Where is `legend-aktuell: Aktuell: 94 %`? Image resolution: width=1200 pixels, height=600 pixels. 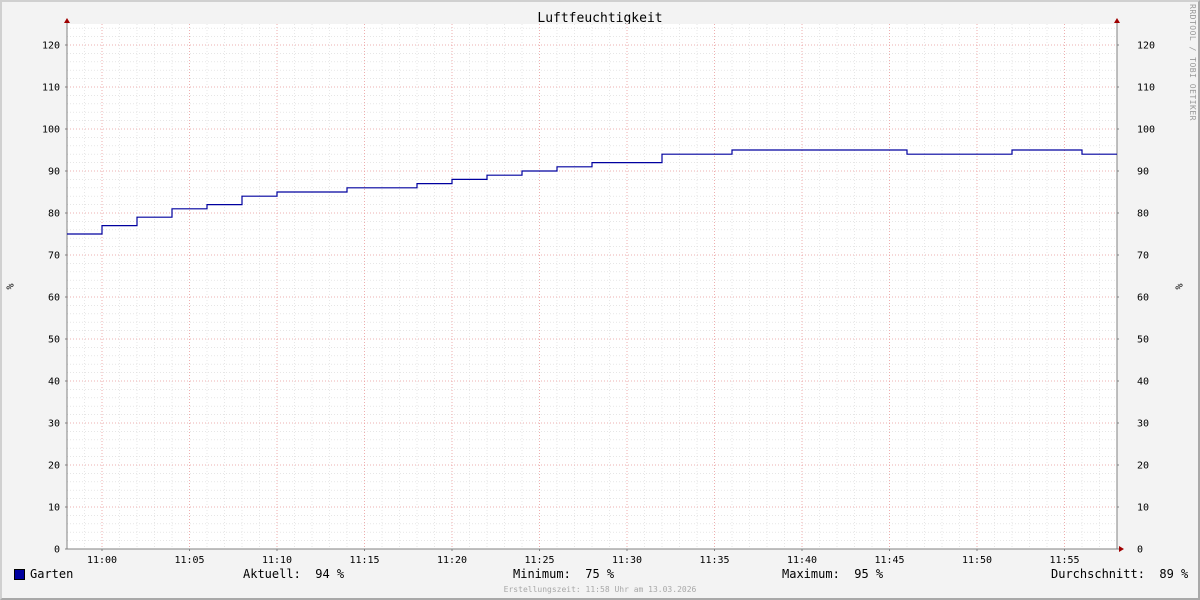
legend-aktuell: Aktuell: 94 % is located at coordinates (294, 574).